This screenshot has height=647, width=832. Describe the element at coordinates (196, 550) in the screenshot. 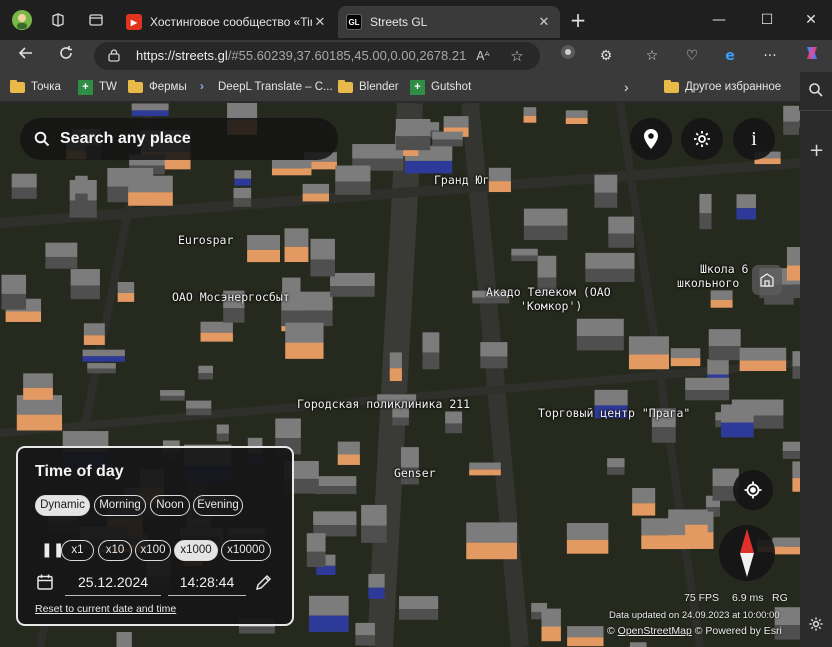

I see `speed-x1000-chip: x1000` at that location.